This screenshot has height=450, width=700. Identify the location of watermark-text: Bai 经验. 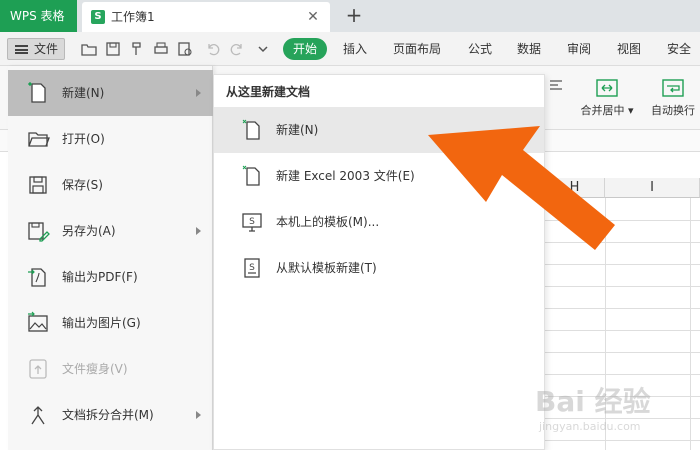
(593, 401).